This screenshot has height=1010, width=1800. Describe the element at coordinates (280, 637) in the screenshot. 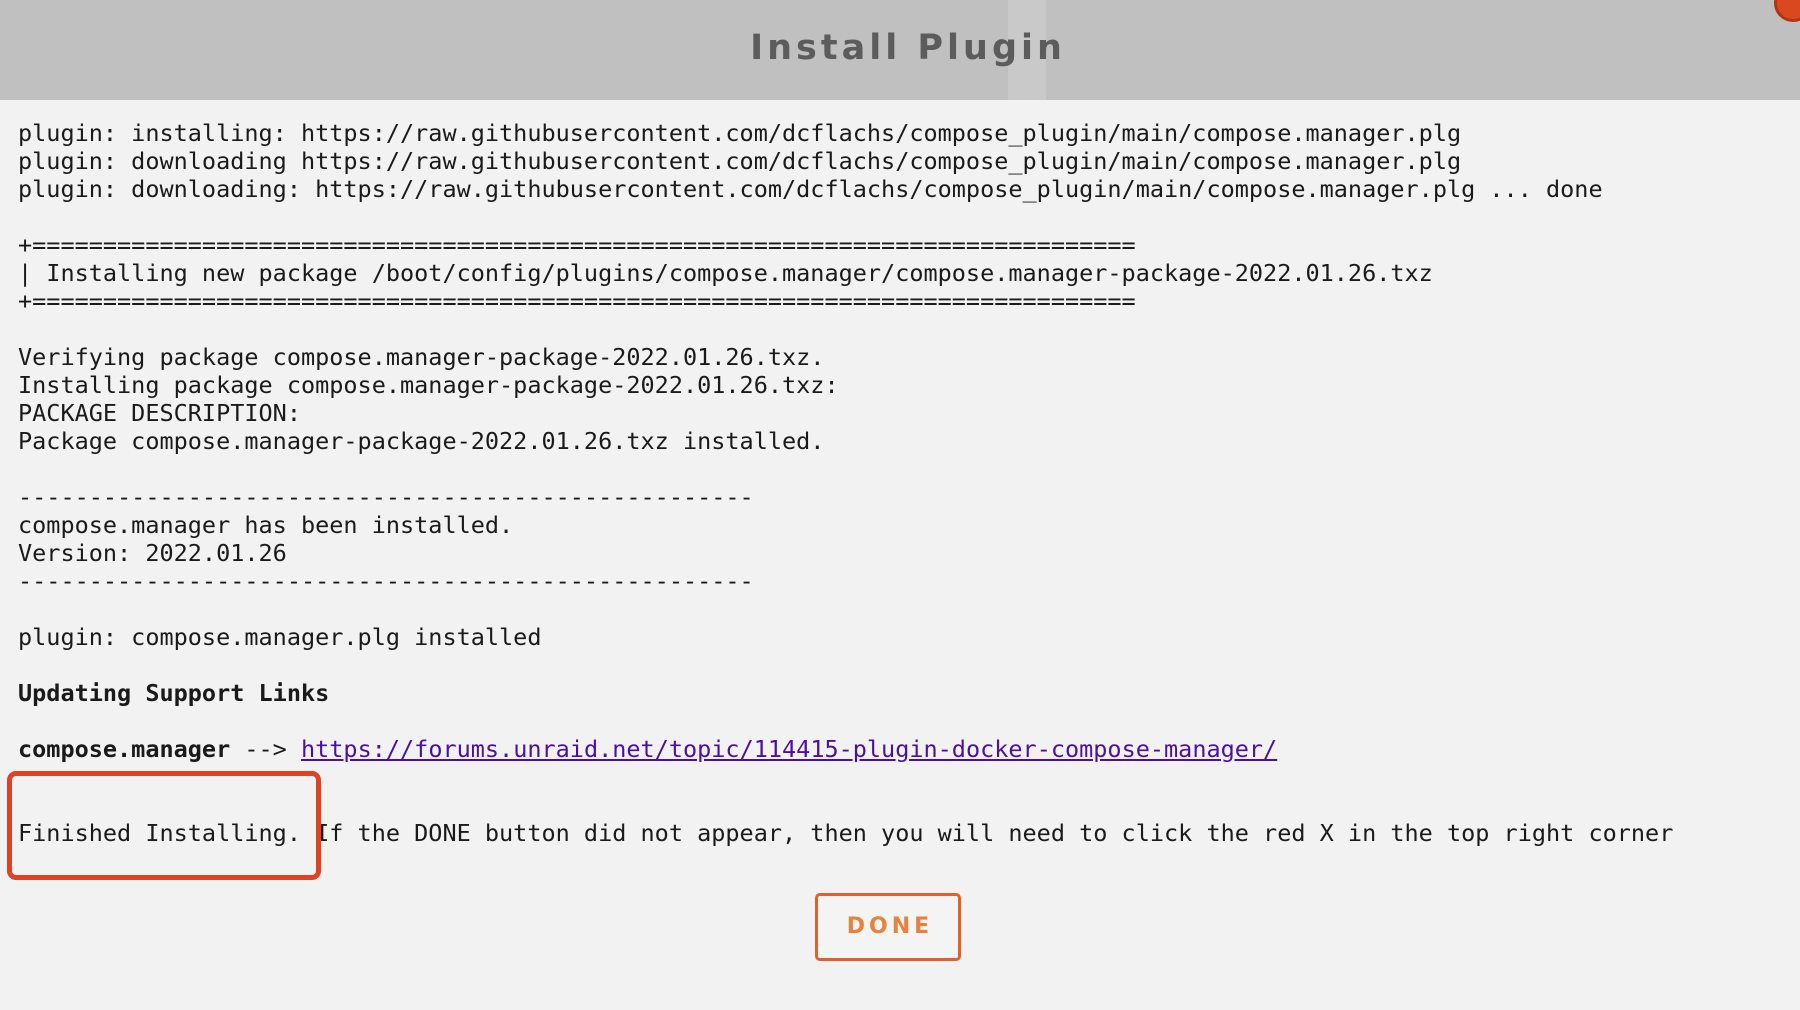

I see `log-line: plugin: compose.manager.plg installed` at that location.